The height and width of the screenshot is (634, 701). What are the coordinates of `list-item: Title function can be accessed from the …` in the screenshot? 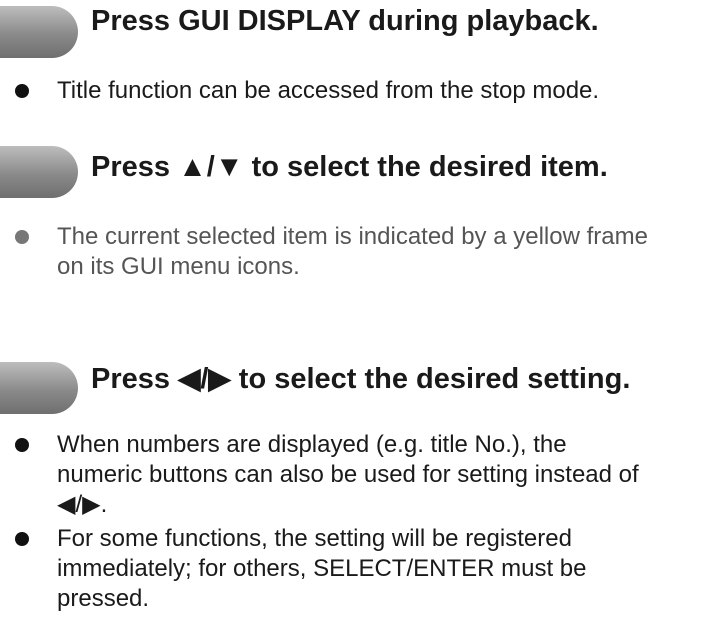 It's located at (350, 91).